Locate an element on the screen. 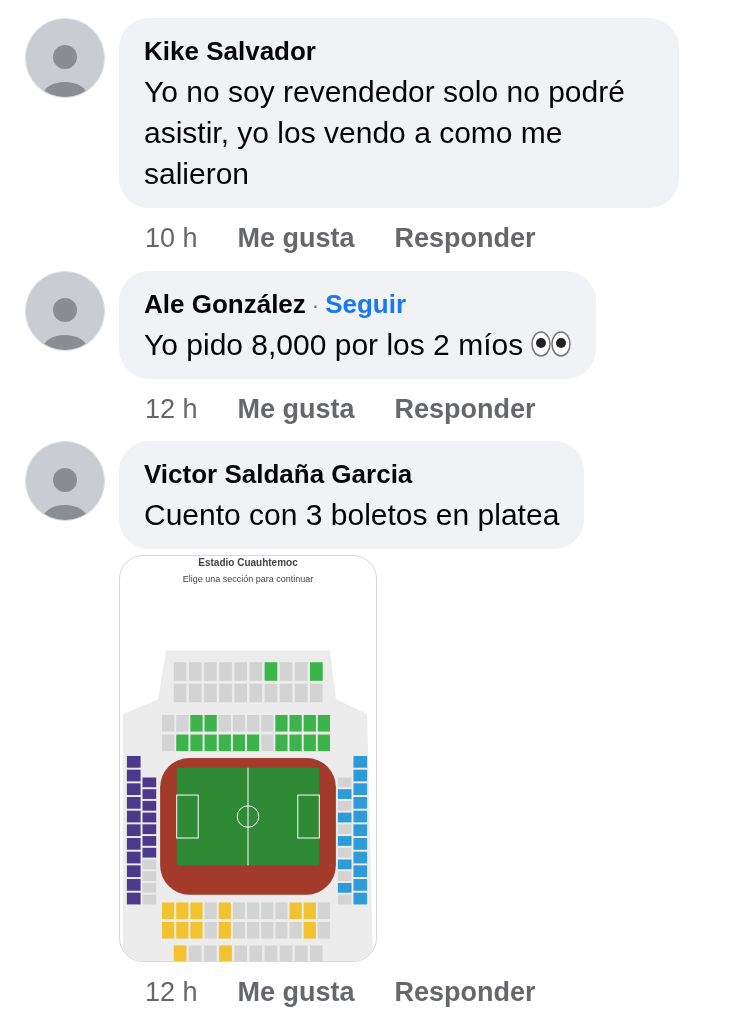 The width and height of the screenshot is (733, 1024). comment-time: 10 h is located at coordinates (171, 238).